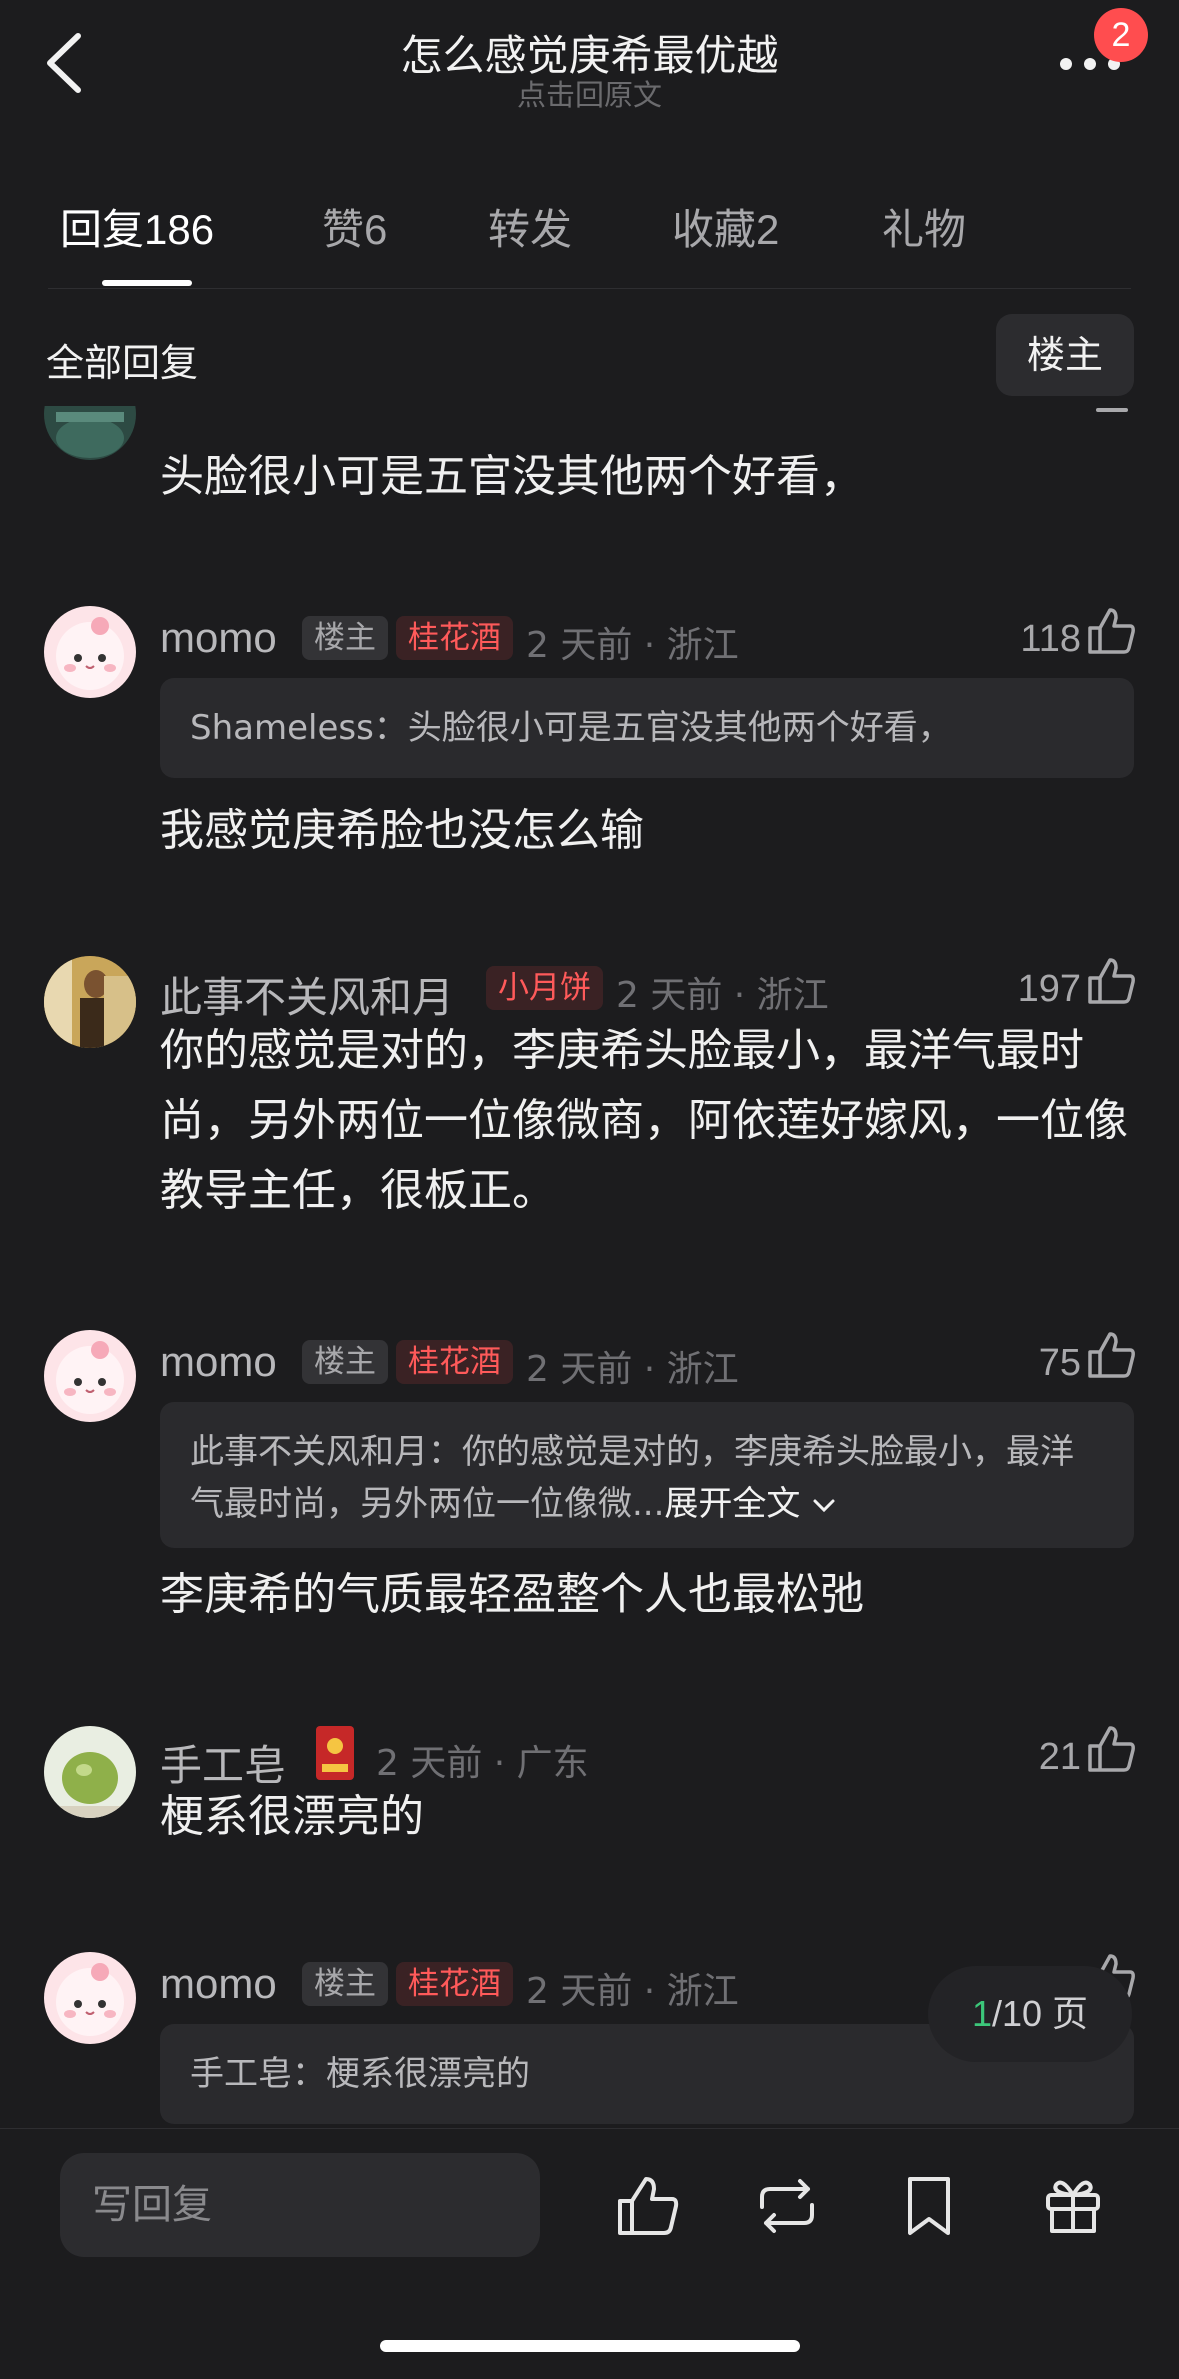  Describe the element at coordinates (335, 1753) in the screenshot. I see `red-envelope-badge-icon` at that location.